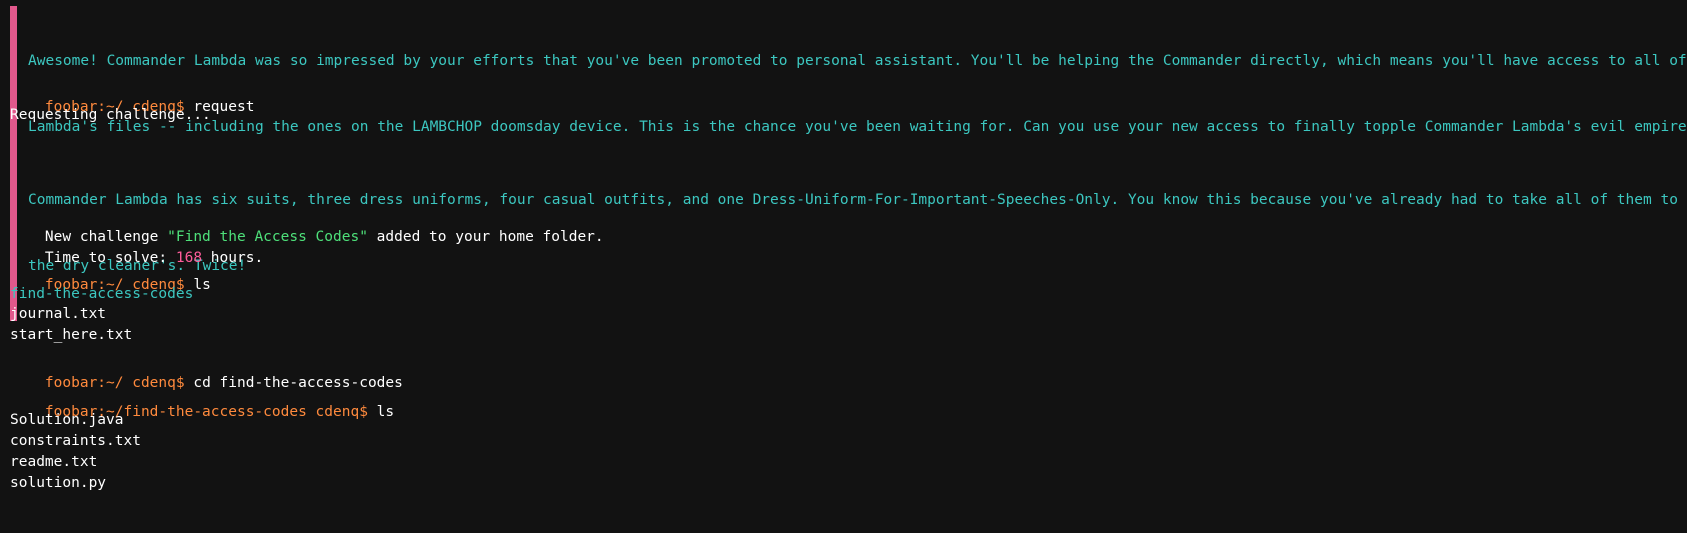 Image resolution: width=1687 pixels, height=533 pixels. What do you see at coordinates (101, 294) in the screenshot?
I see `directory-entry: find-the-access-codes` at bounding box center [101, 294].